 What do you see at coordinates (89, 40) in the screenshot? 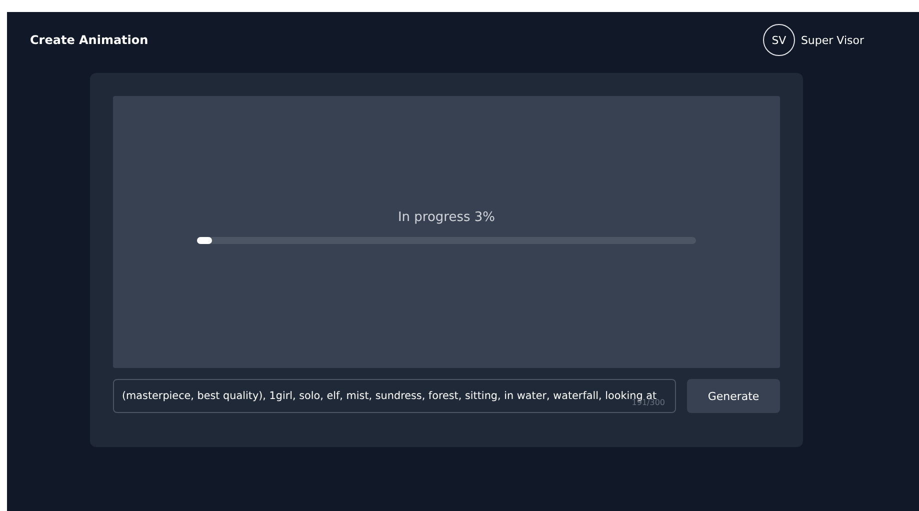
I see `page-title: Create Animation` at bounding box center [89, 40].